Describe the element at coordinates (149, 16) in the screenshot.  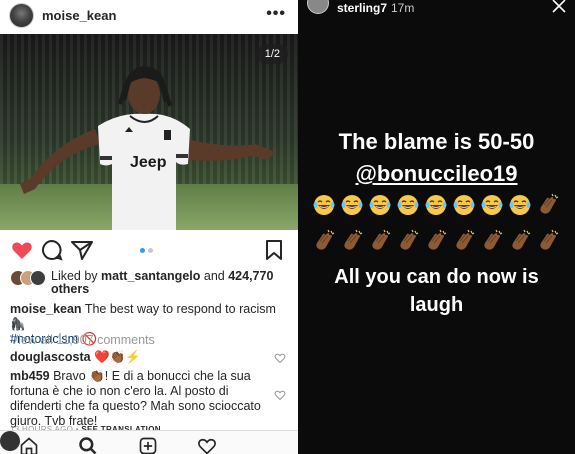
I see `post-header: moise_kean •••` at that location.